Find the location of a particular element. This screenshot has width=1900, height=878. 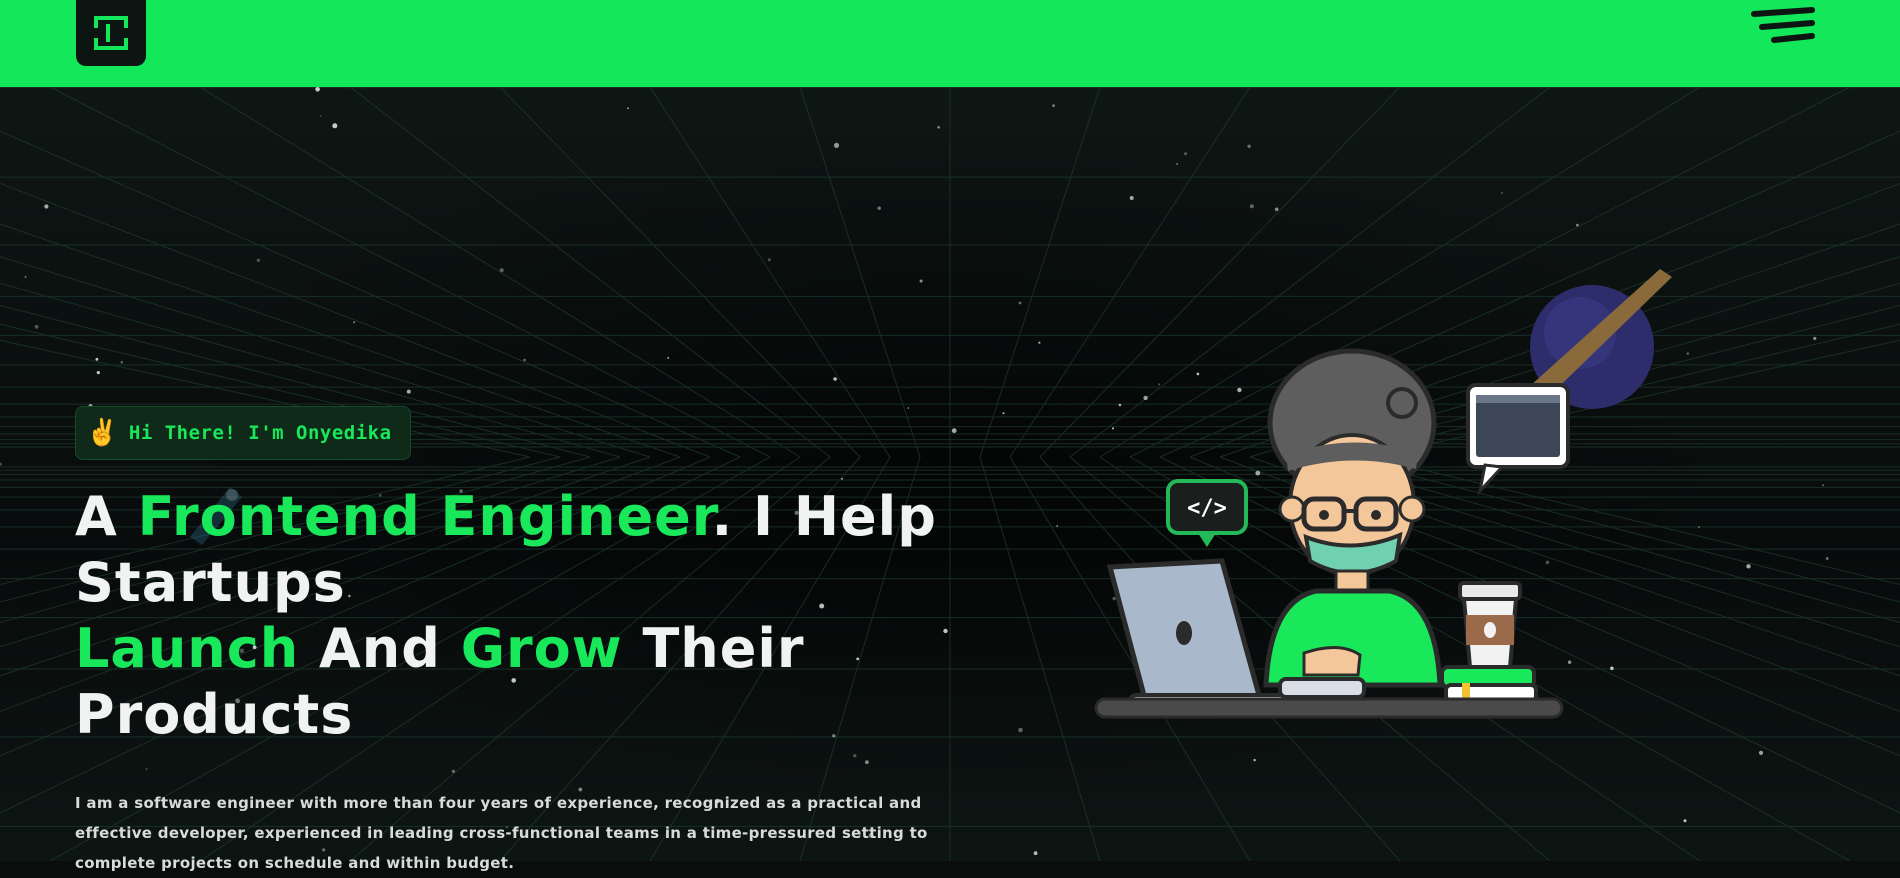

coffee-cup-icon is located at coordinates (1490, 625).